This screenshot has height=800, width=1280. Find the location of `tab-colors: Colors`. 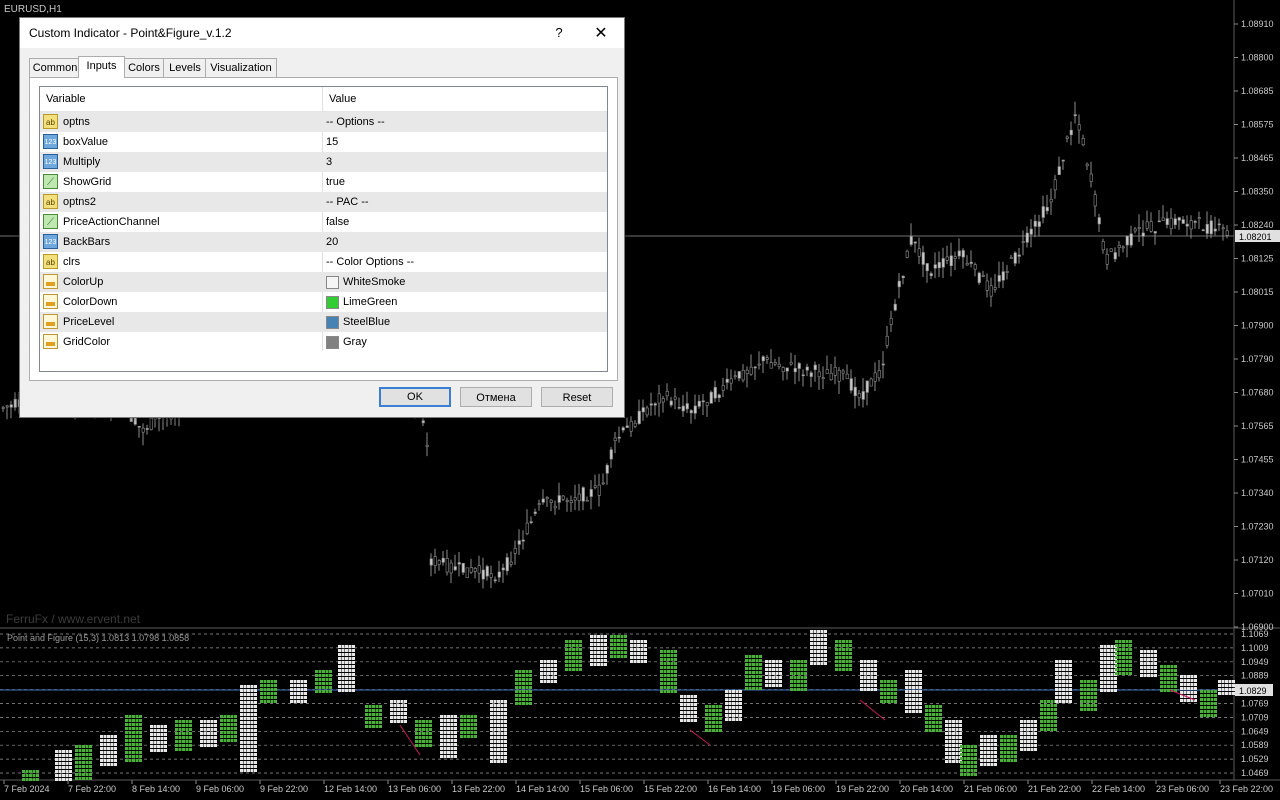

tab-colors: Colors is located at coordinates (144, 67).